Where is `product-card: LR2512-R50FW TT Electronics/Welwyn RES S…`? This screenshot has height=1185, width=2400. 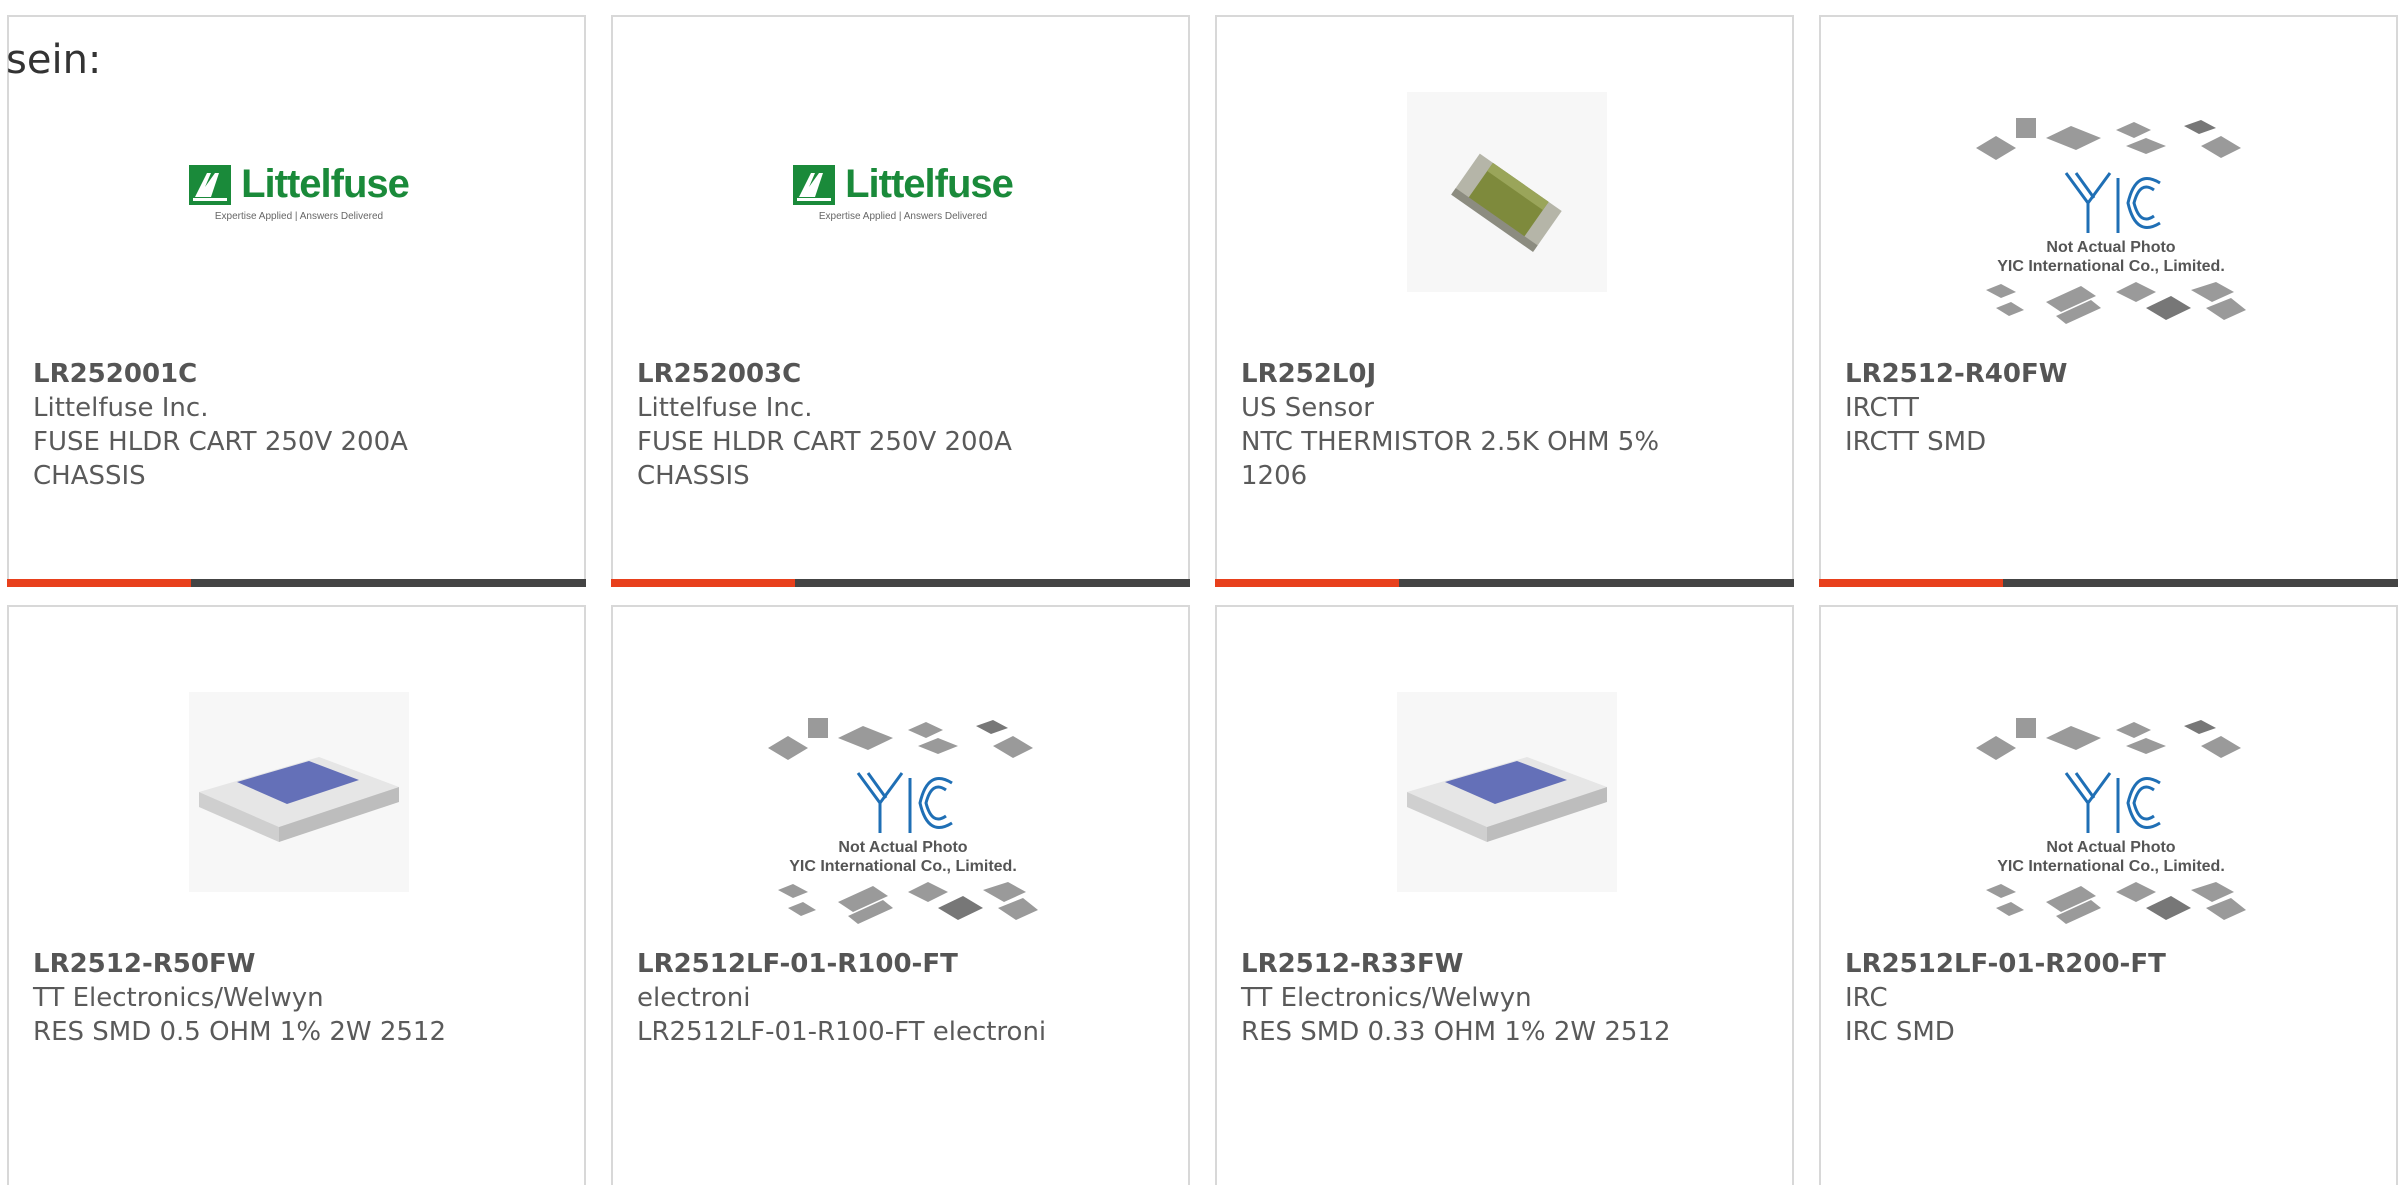 product-card: LR2512-R50FW TT Electronics/Welwyn RES S… is located at coordinates (296, 895).